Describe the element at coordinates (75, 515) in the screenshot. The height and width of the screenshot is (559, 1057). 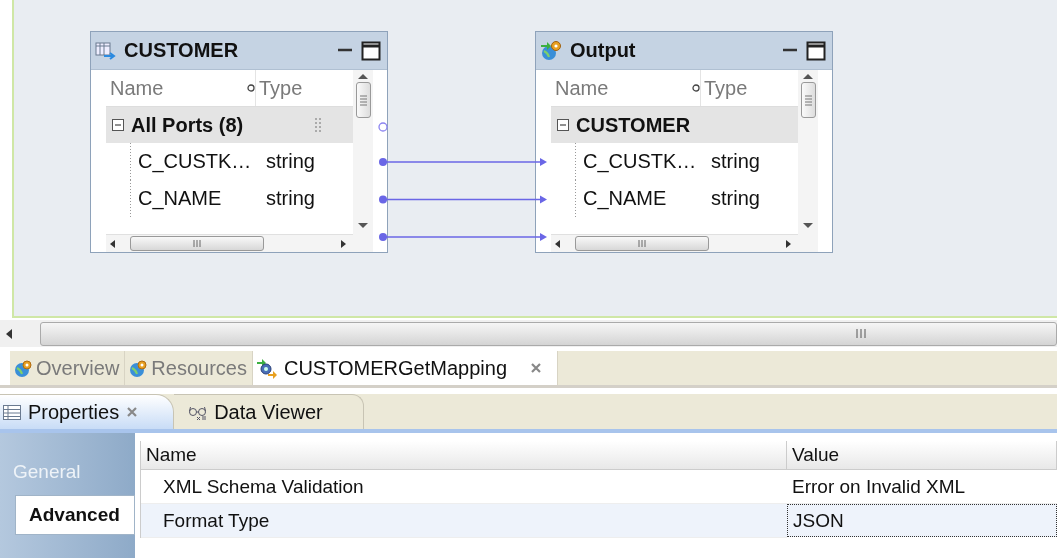
I see `section-tab: Advanced` at that location.